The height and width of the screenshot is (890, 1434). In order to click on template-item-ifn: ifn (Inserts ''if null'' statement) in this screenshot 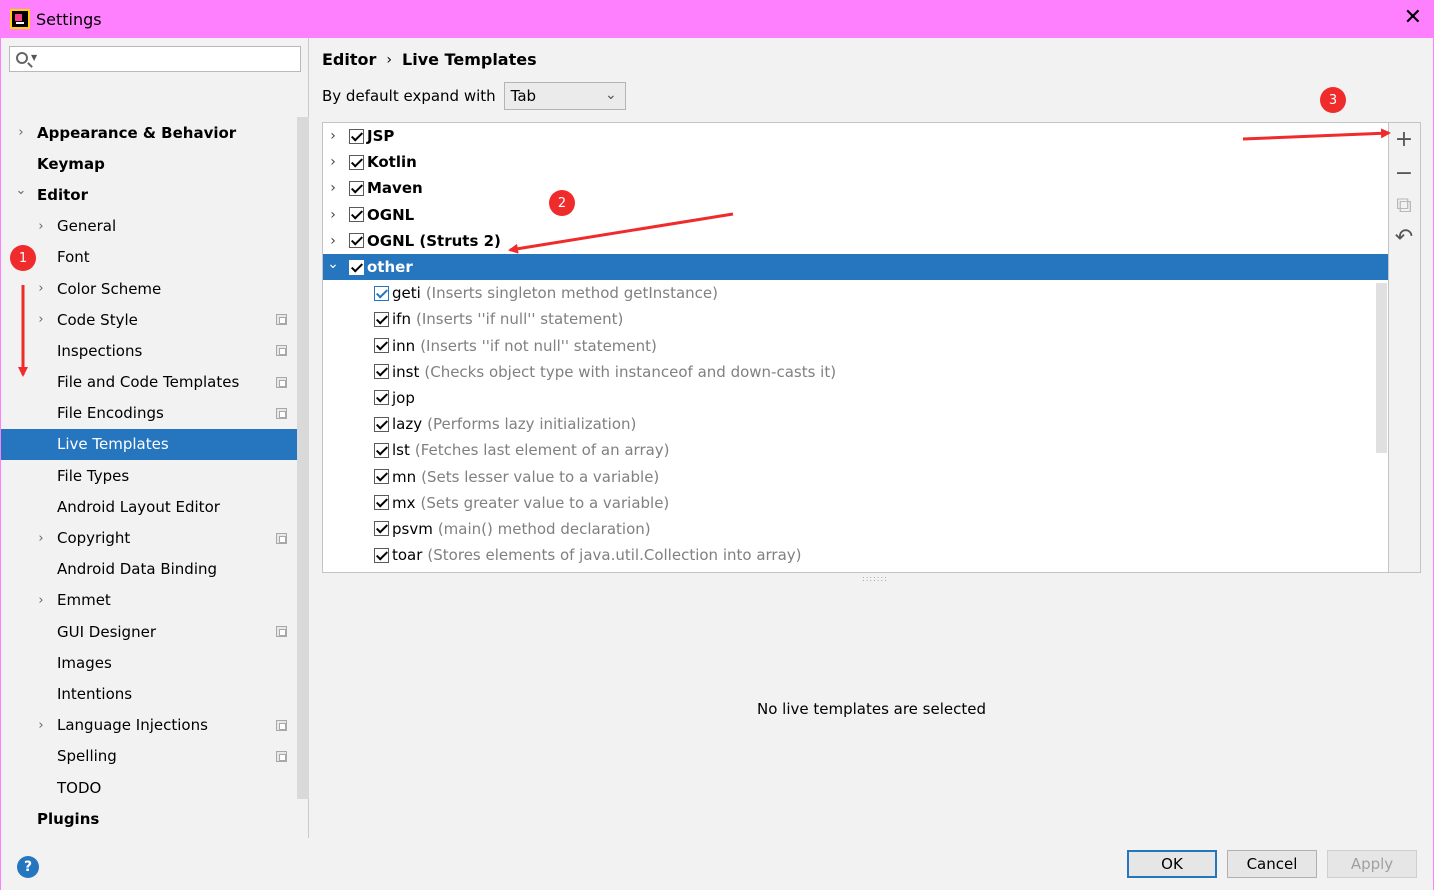, I will do `click(855, 319)`.